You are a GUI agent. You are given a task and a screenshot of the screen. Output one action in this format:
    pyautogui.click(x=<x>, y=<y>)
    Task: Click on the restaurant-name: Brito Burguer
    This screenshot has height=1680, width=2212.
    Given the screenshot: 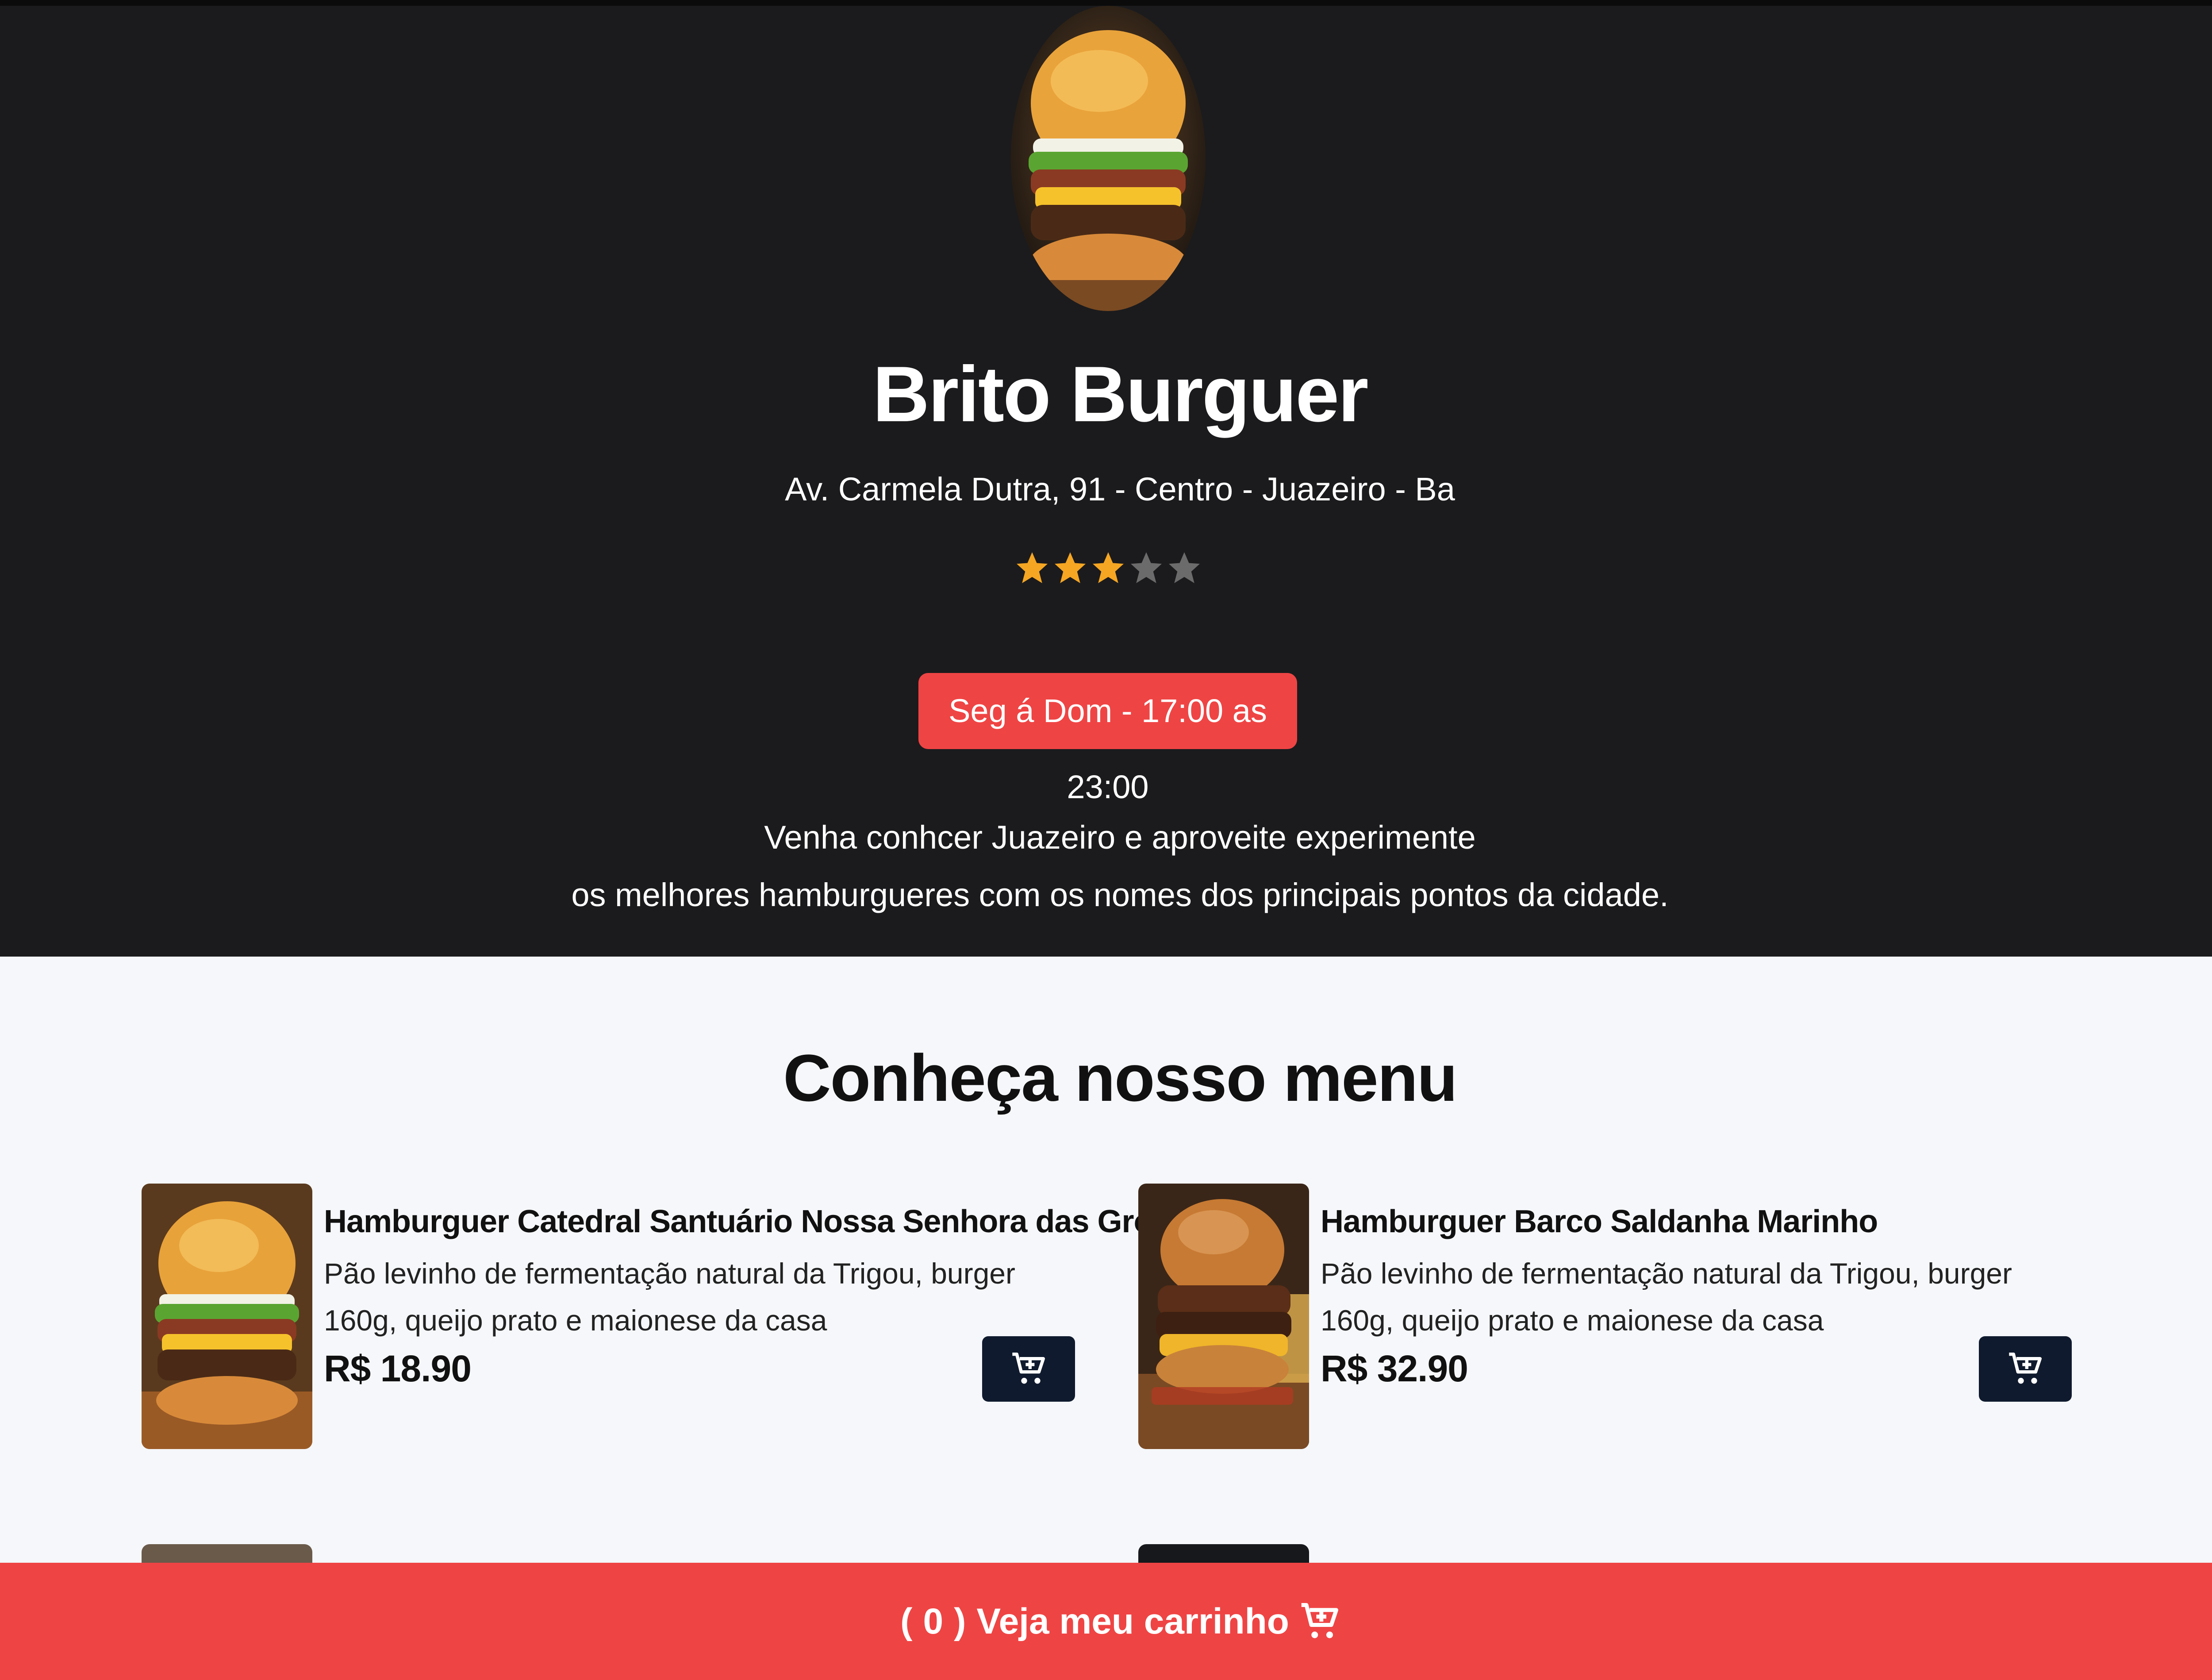 What is the action you would take?
    pyautogui.click(x=1121, y=394)
    